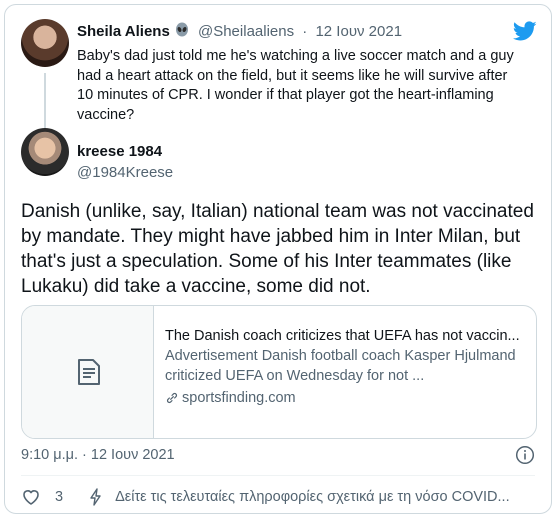 The height and width of the screenshot is (518, 556). Describe the element at coordinates (98, 455) in the screenshot. I see `tweet-timestamp: 9:10 μ.μ. · 12 Ιουν 2021` at that location.